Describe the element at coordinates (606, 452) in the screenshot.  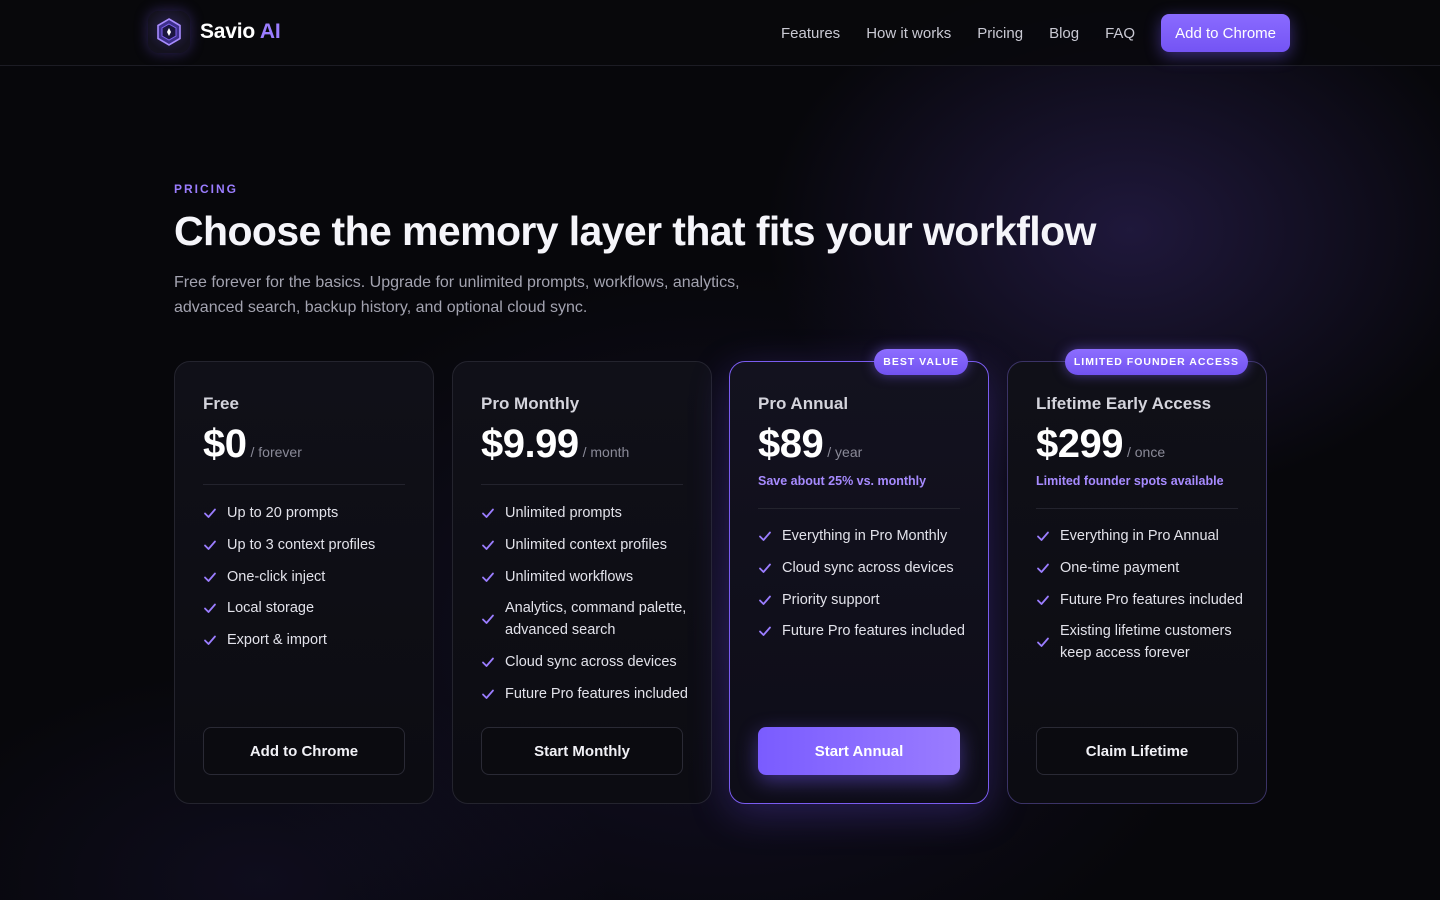
I see `plan-period: / month` at that location.